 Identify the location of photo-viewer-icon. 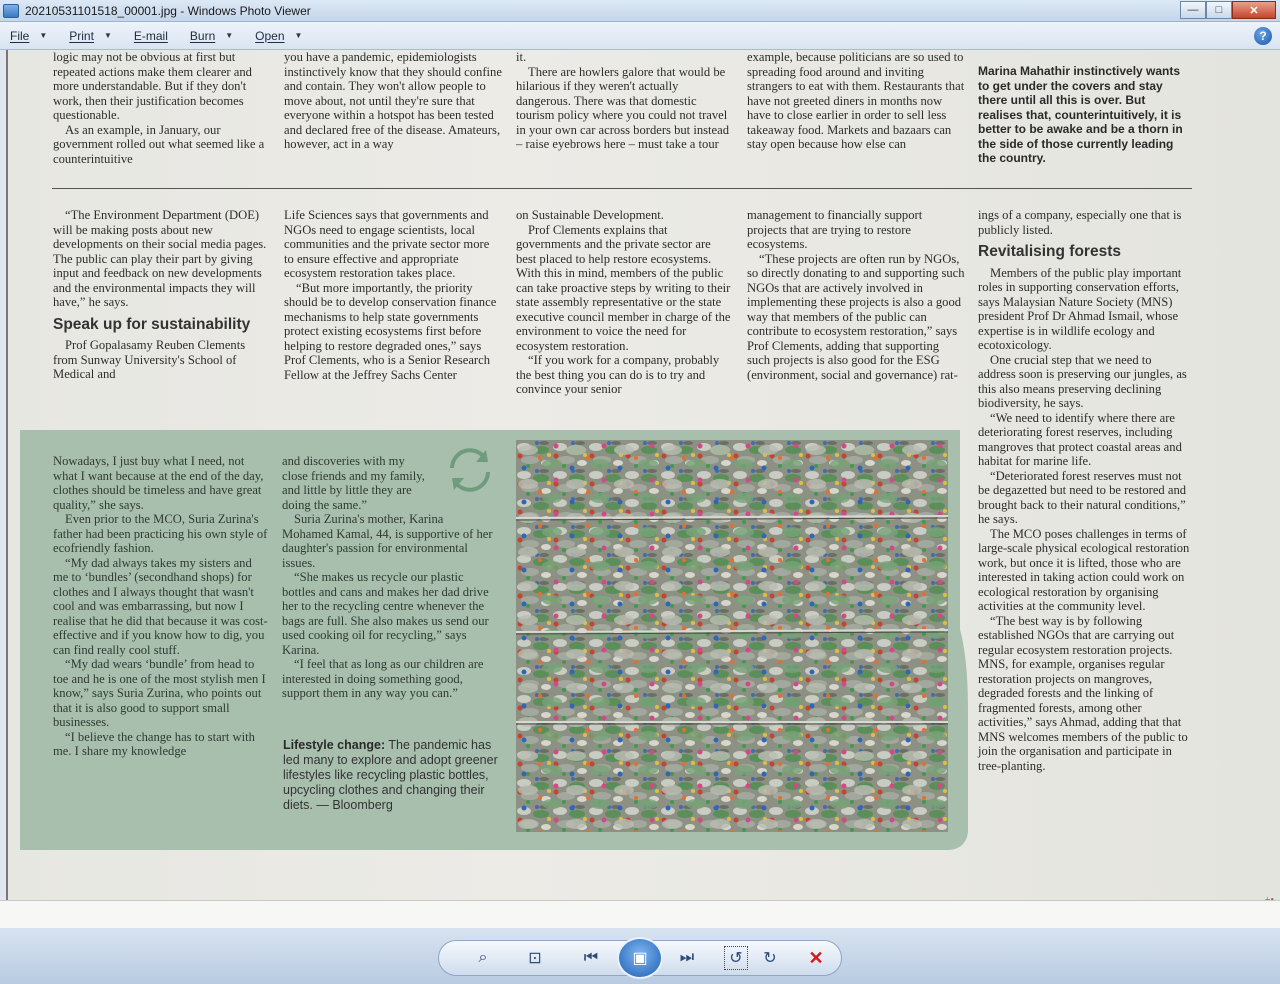
(11, 10).